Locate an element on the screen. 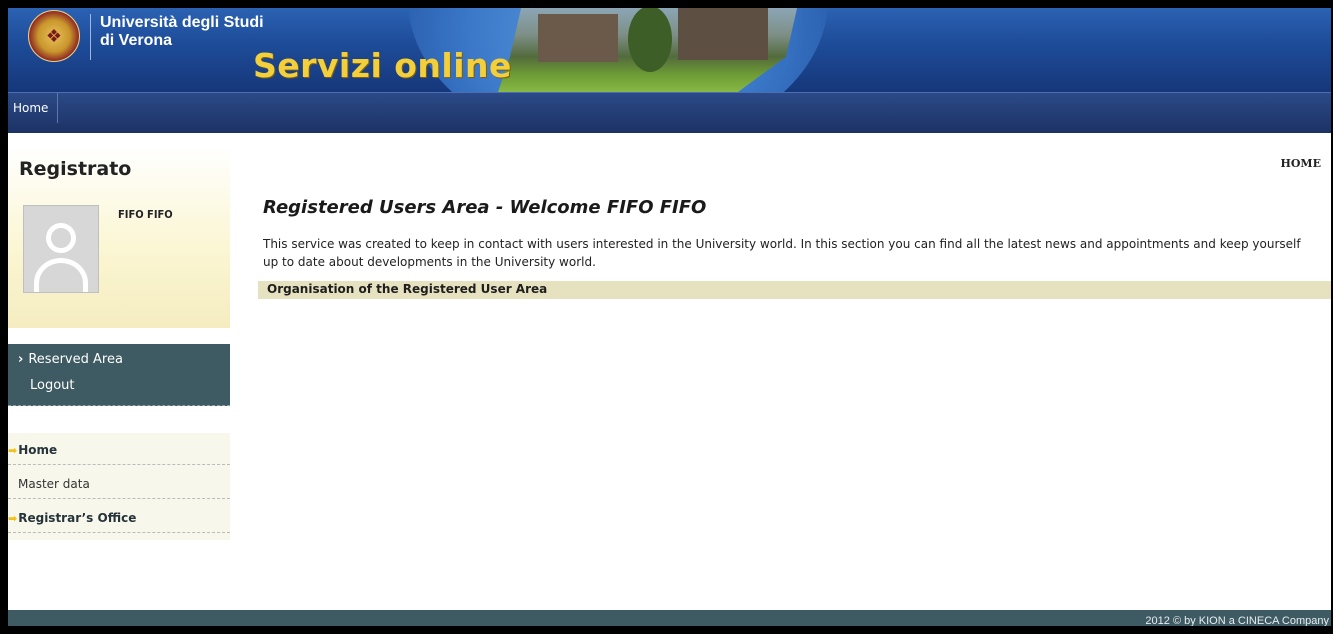  university-seal-icon: ❖ is located at coordinates (54, 36).